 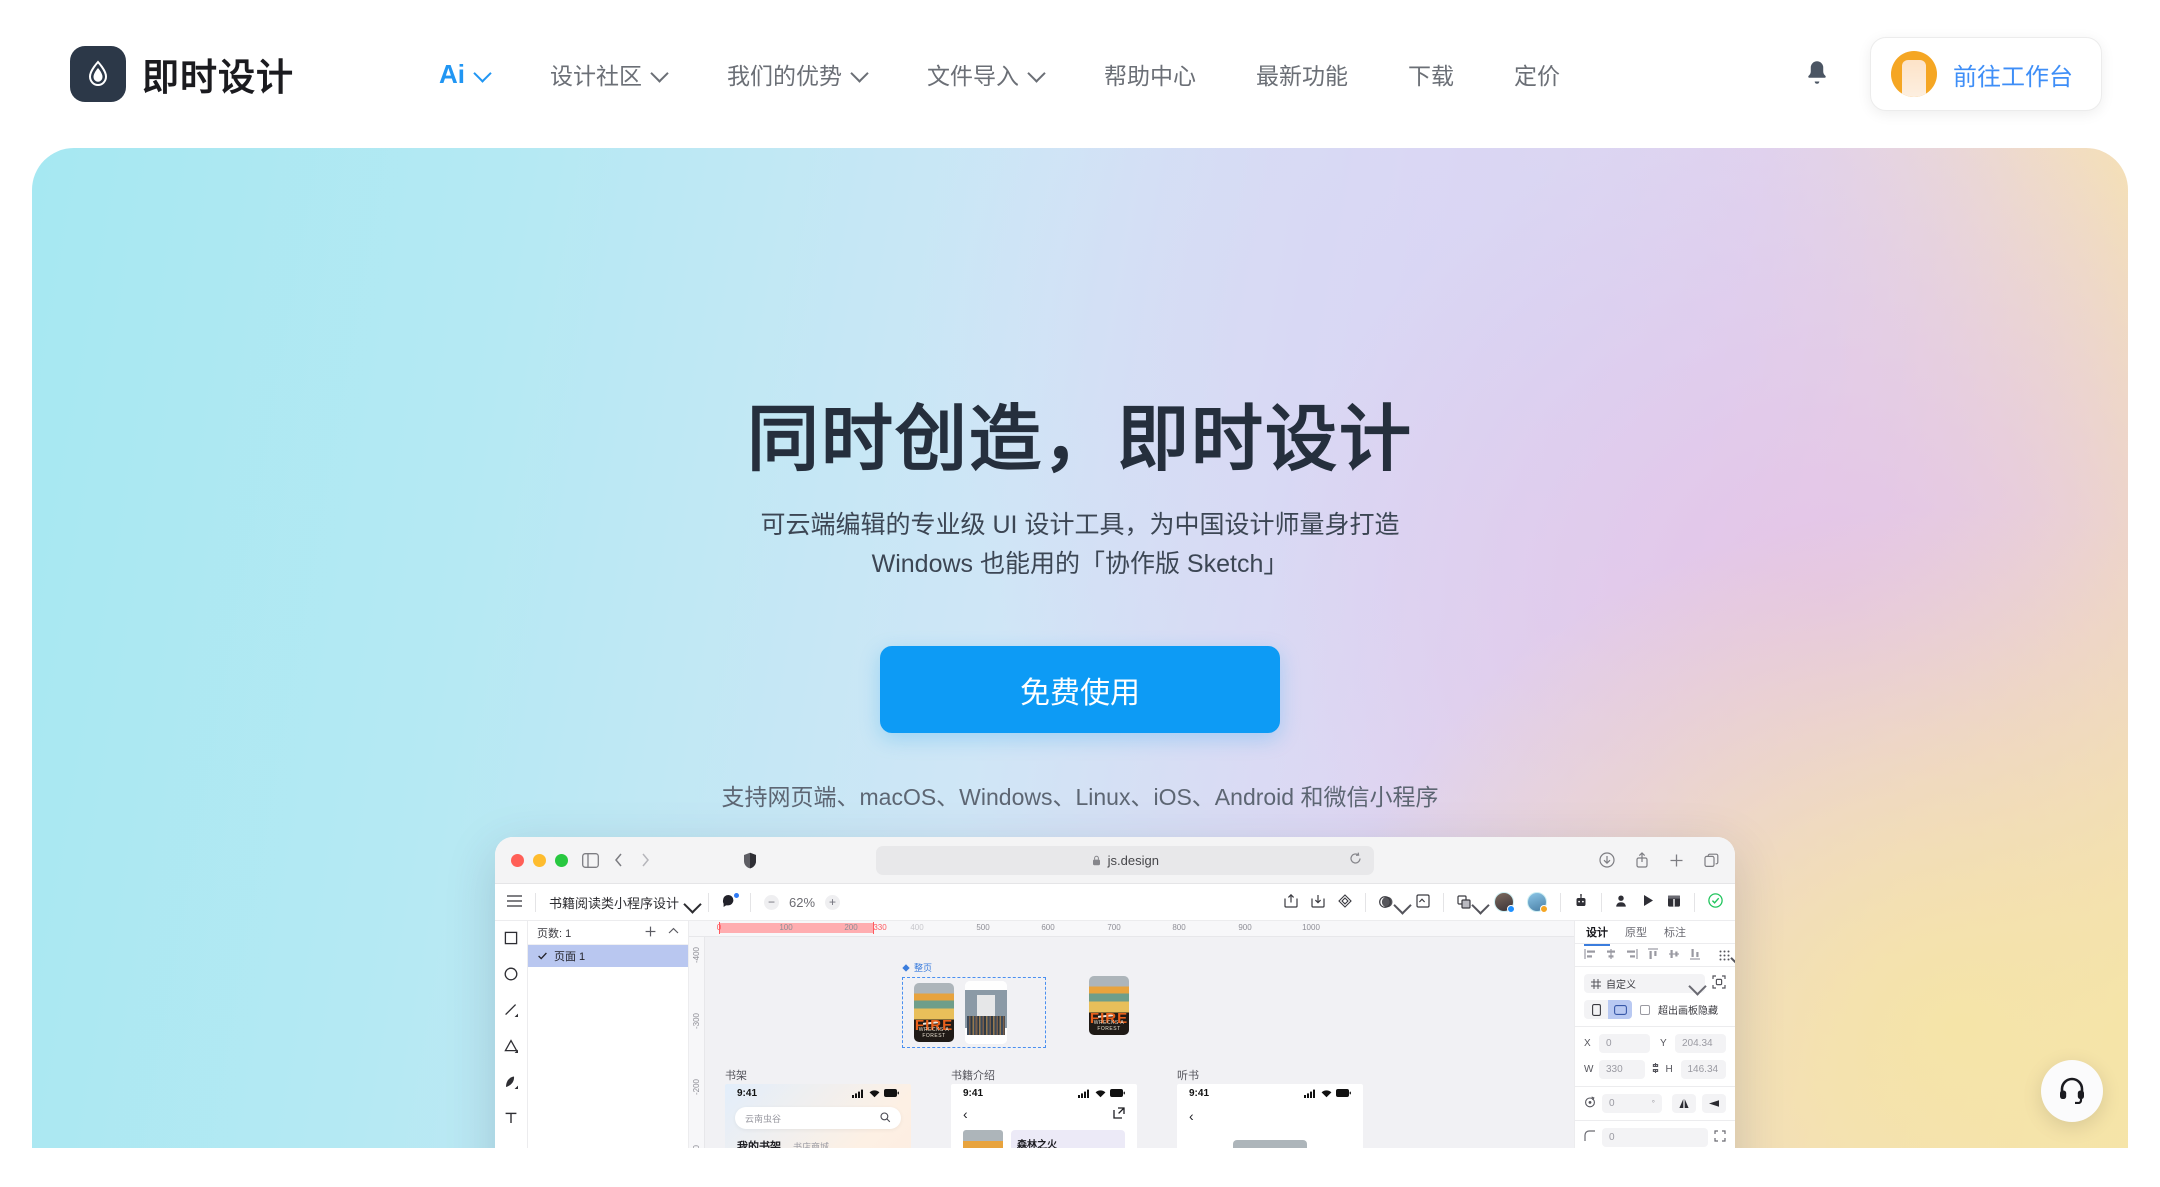 What do you see at coordinates (182, 74) in the screenshot?
I see `brand-logo: 即时设计` at bounding box center [182, 74].